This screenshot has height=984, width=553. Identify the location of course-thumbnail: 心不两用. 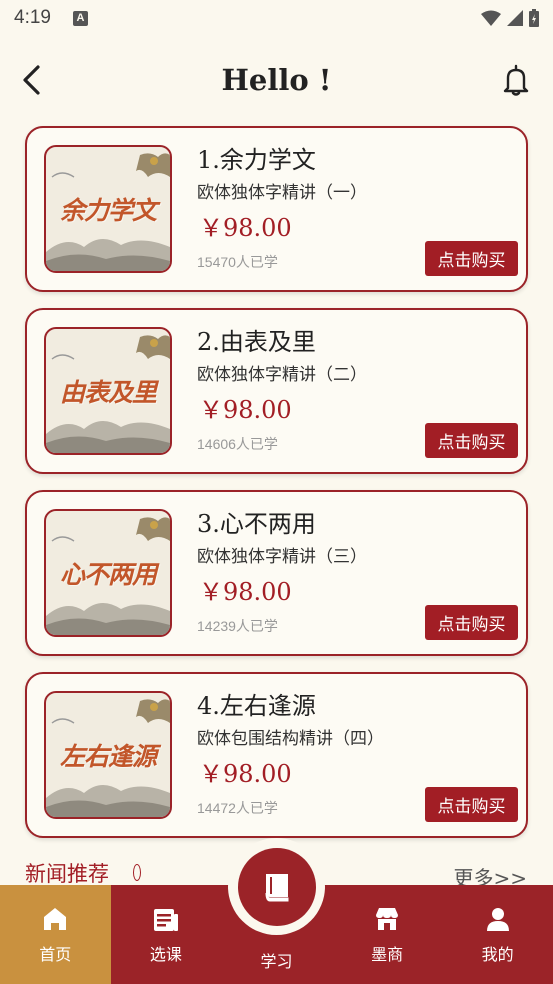
(108, 573).